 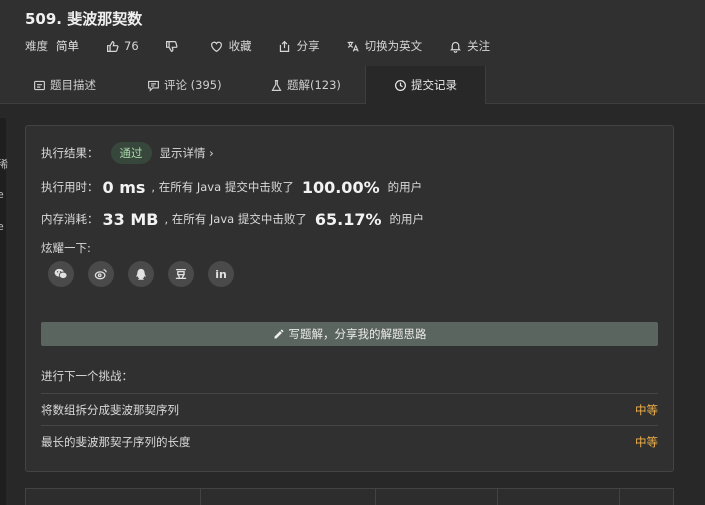 I want to click on share-button: 分享, so click(x=299, y=46).